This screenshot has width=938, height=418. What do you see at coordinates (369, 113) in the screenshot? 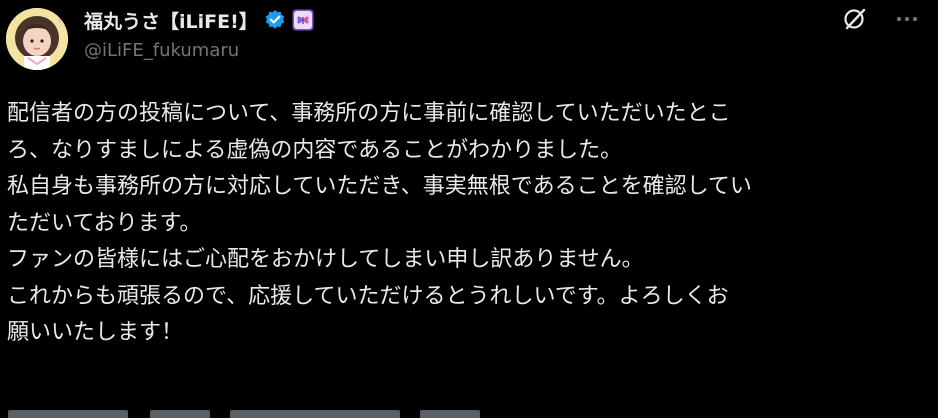
I see `tweet-line: 配信者の方の投稿について、事務所の方に事前に確認していただいたとこ` at bounding box center [369, 113].